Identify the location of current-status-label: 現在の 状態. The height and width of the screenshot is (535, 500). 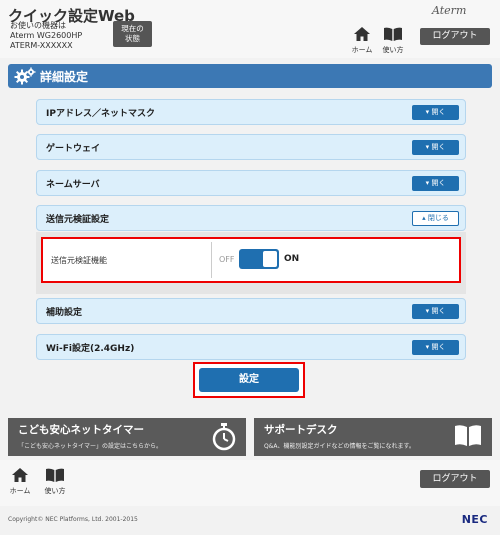
(132, 33).